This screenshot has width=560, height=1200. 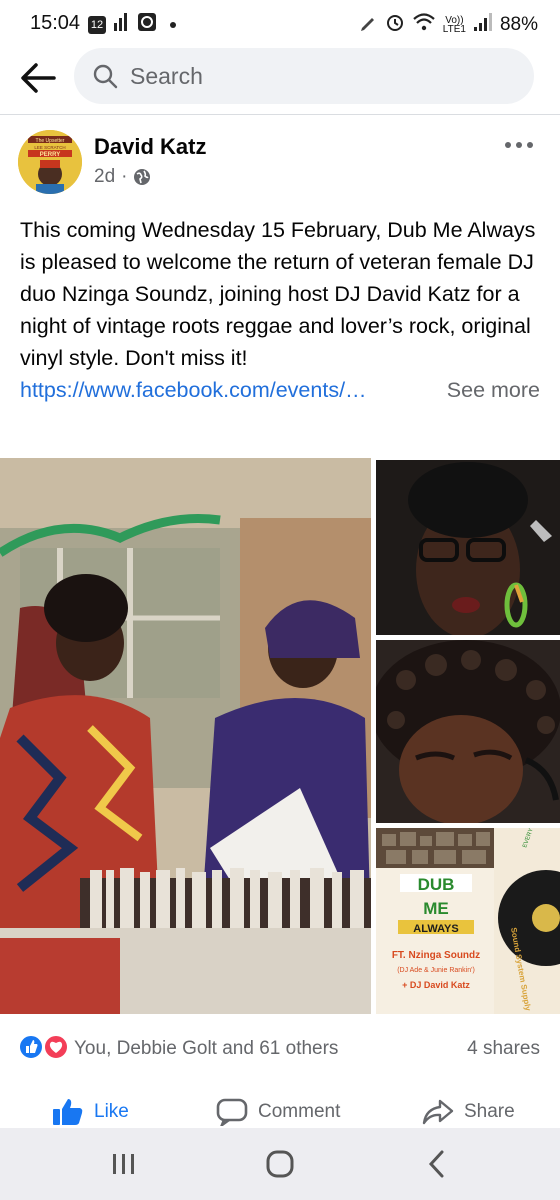 I want to click on poster-feat-sub: (DJ Ade & Junie Rankin'), so click(x=436, y=970).